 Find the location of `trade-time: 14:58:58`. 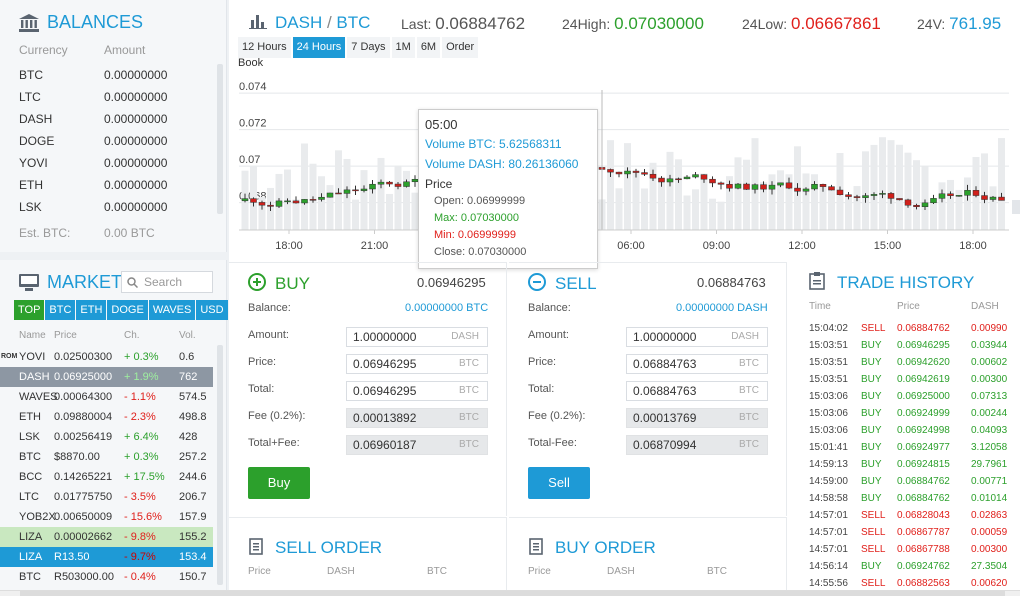

trade-time: 14:58:58 is located at coordinates (828, 498).